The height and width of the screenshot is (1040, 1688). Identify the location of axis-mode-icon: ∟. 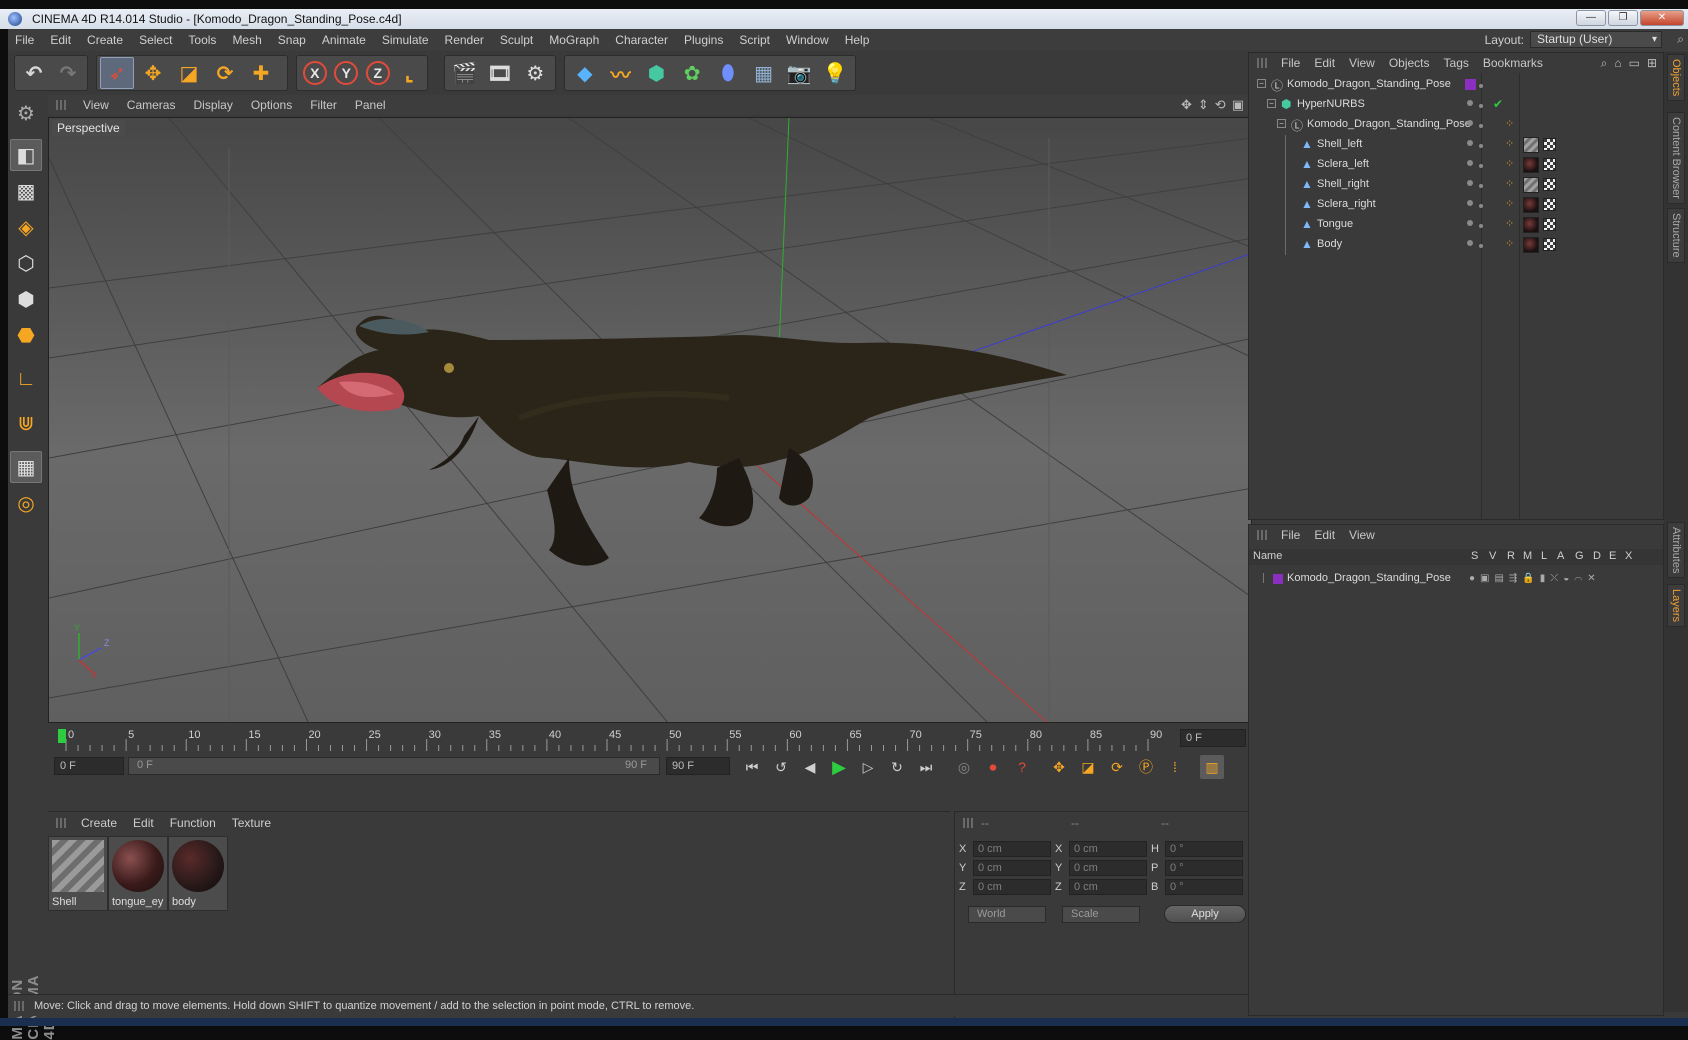
(26, 379).